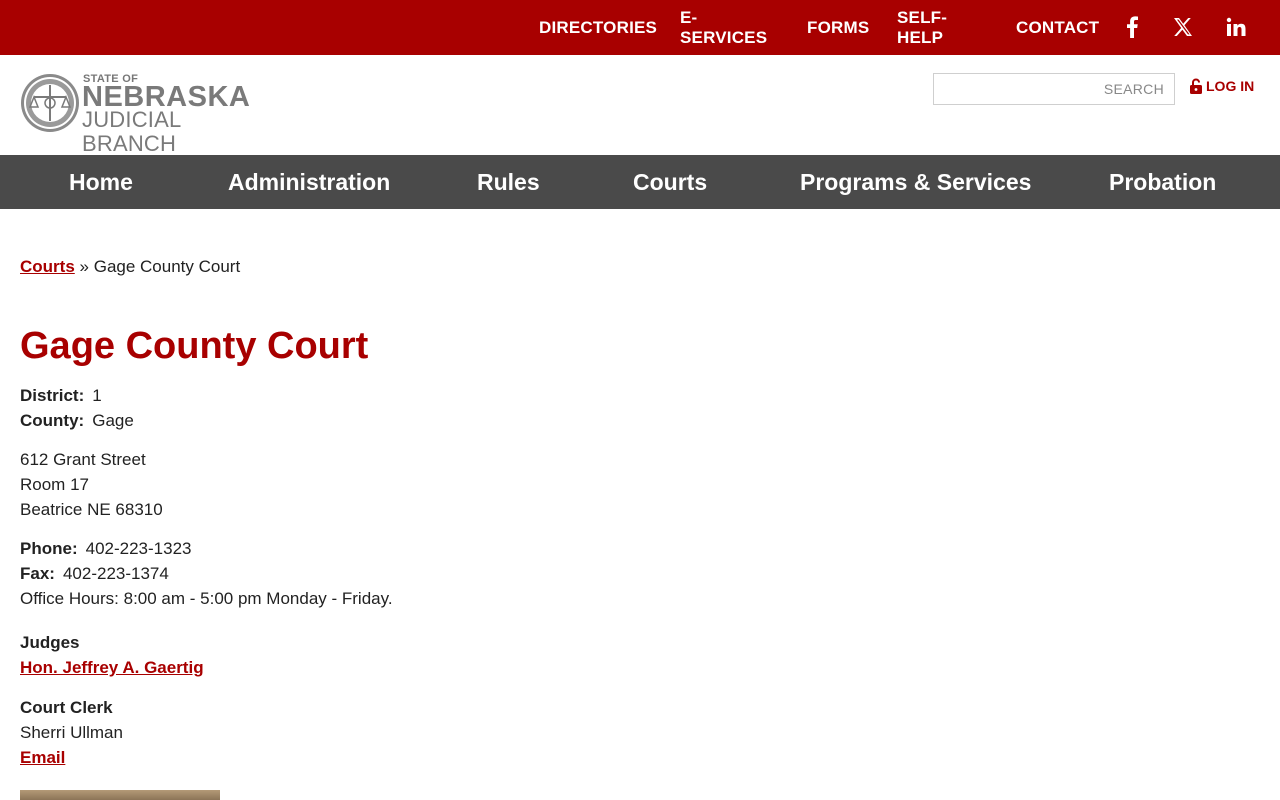  I want to click on breadcrumb-current: Gage County Court, so click(167, 266).